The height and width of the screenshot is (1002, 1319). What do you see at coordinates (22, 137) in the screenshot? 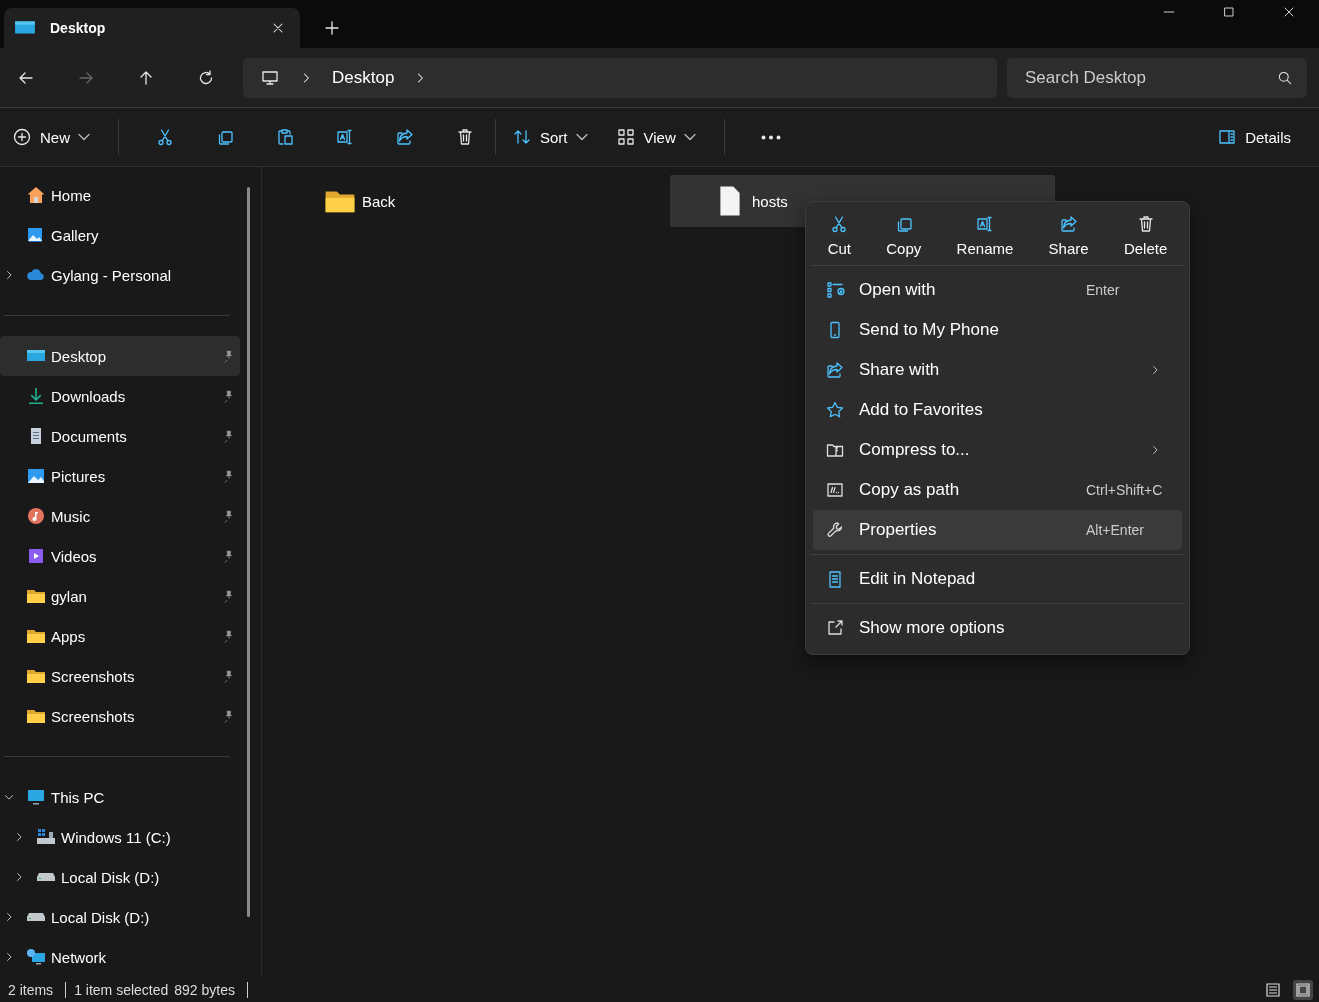
I see `new-icon` at bounding box center [22, 137].